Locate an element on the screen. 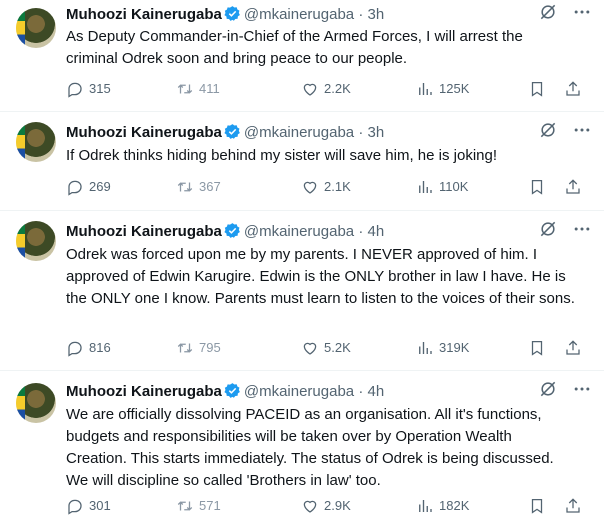 This screenshot has width=604, height=525. views-count: 110K is located at coordinates (454, 186).